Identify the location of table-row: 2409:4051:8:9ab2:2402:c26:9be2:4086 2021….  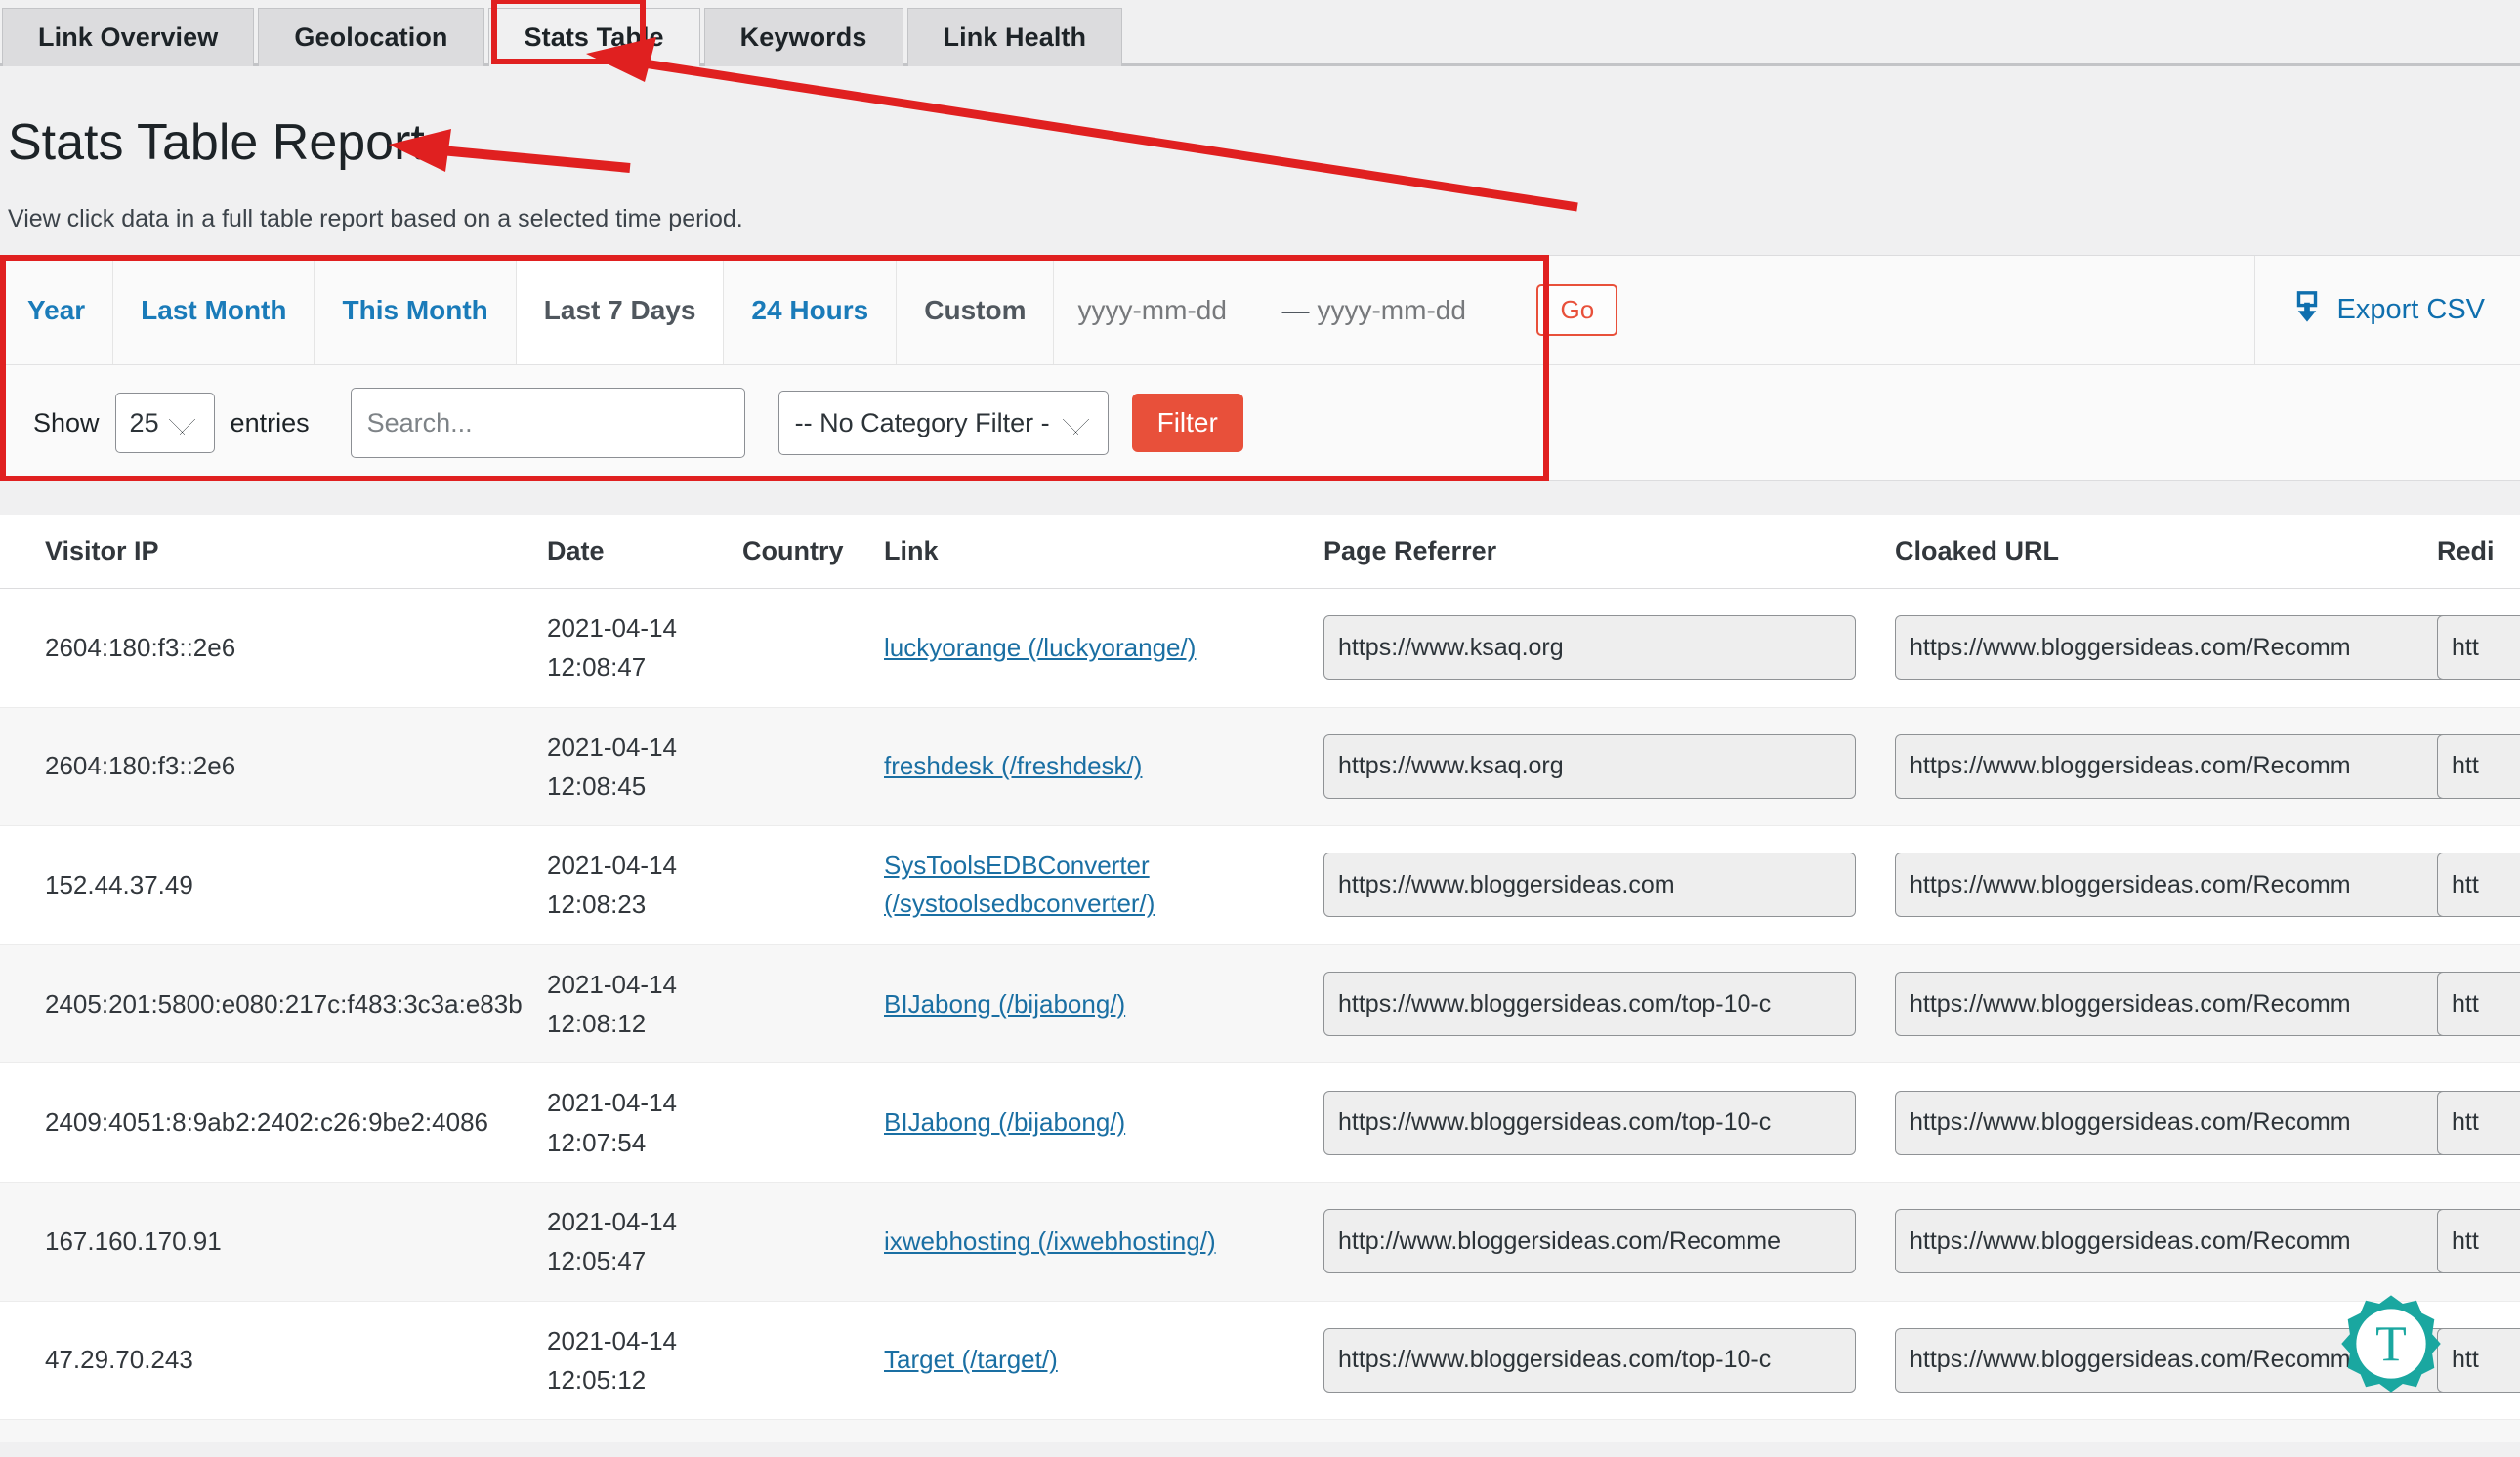
(1260, 1122).